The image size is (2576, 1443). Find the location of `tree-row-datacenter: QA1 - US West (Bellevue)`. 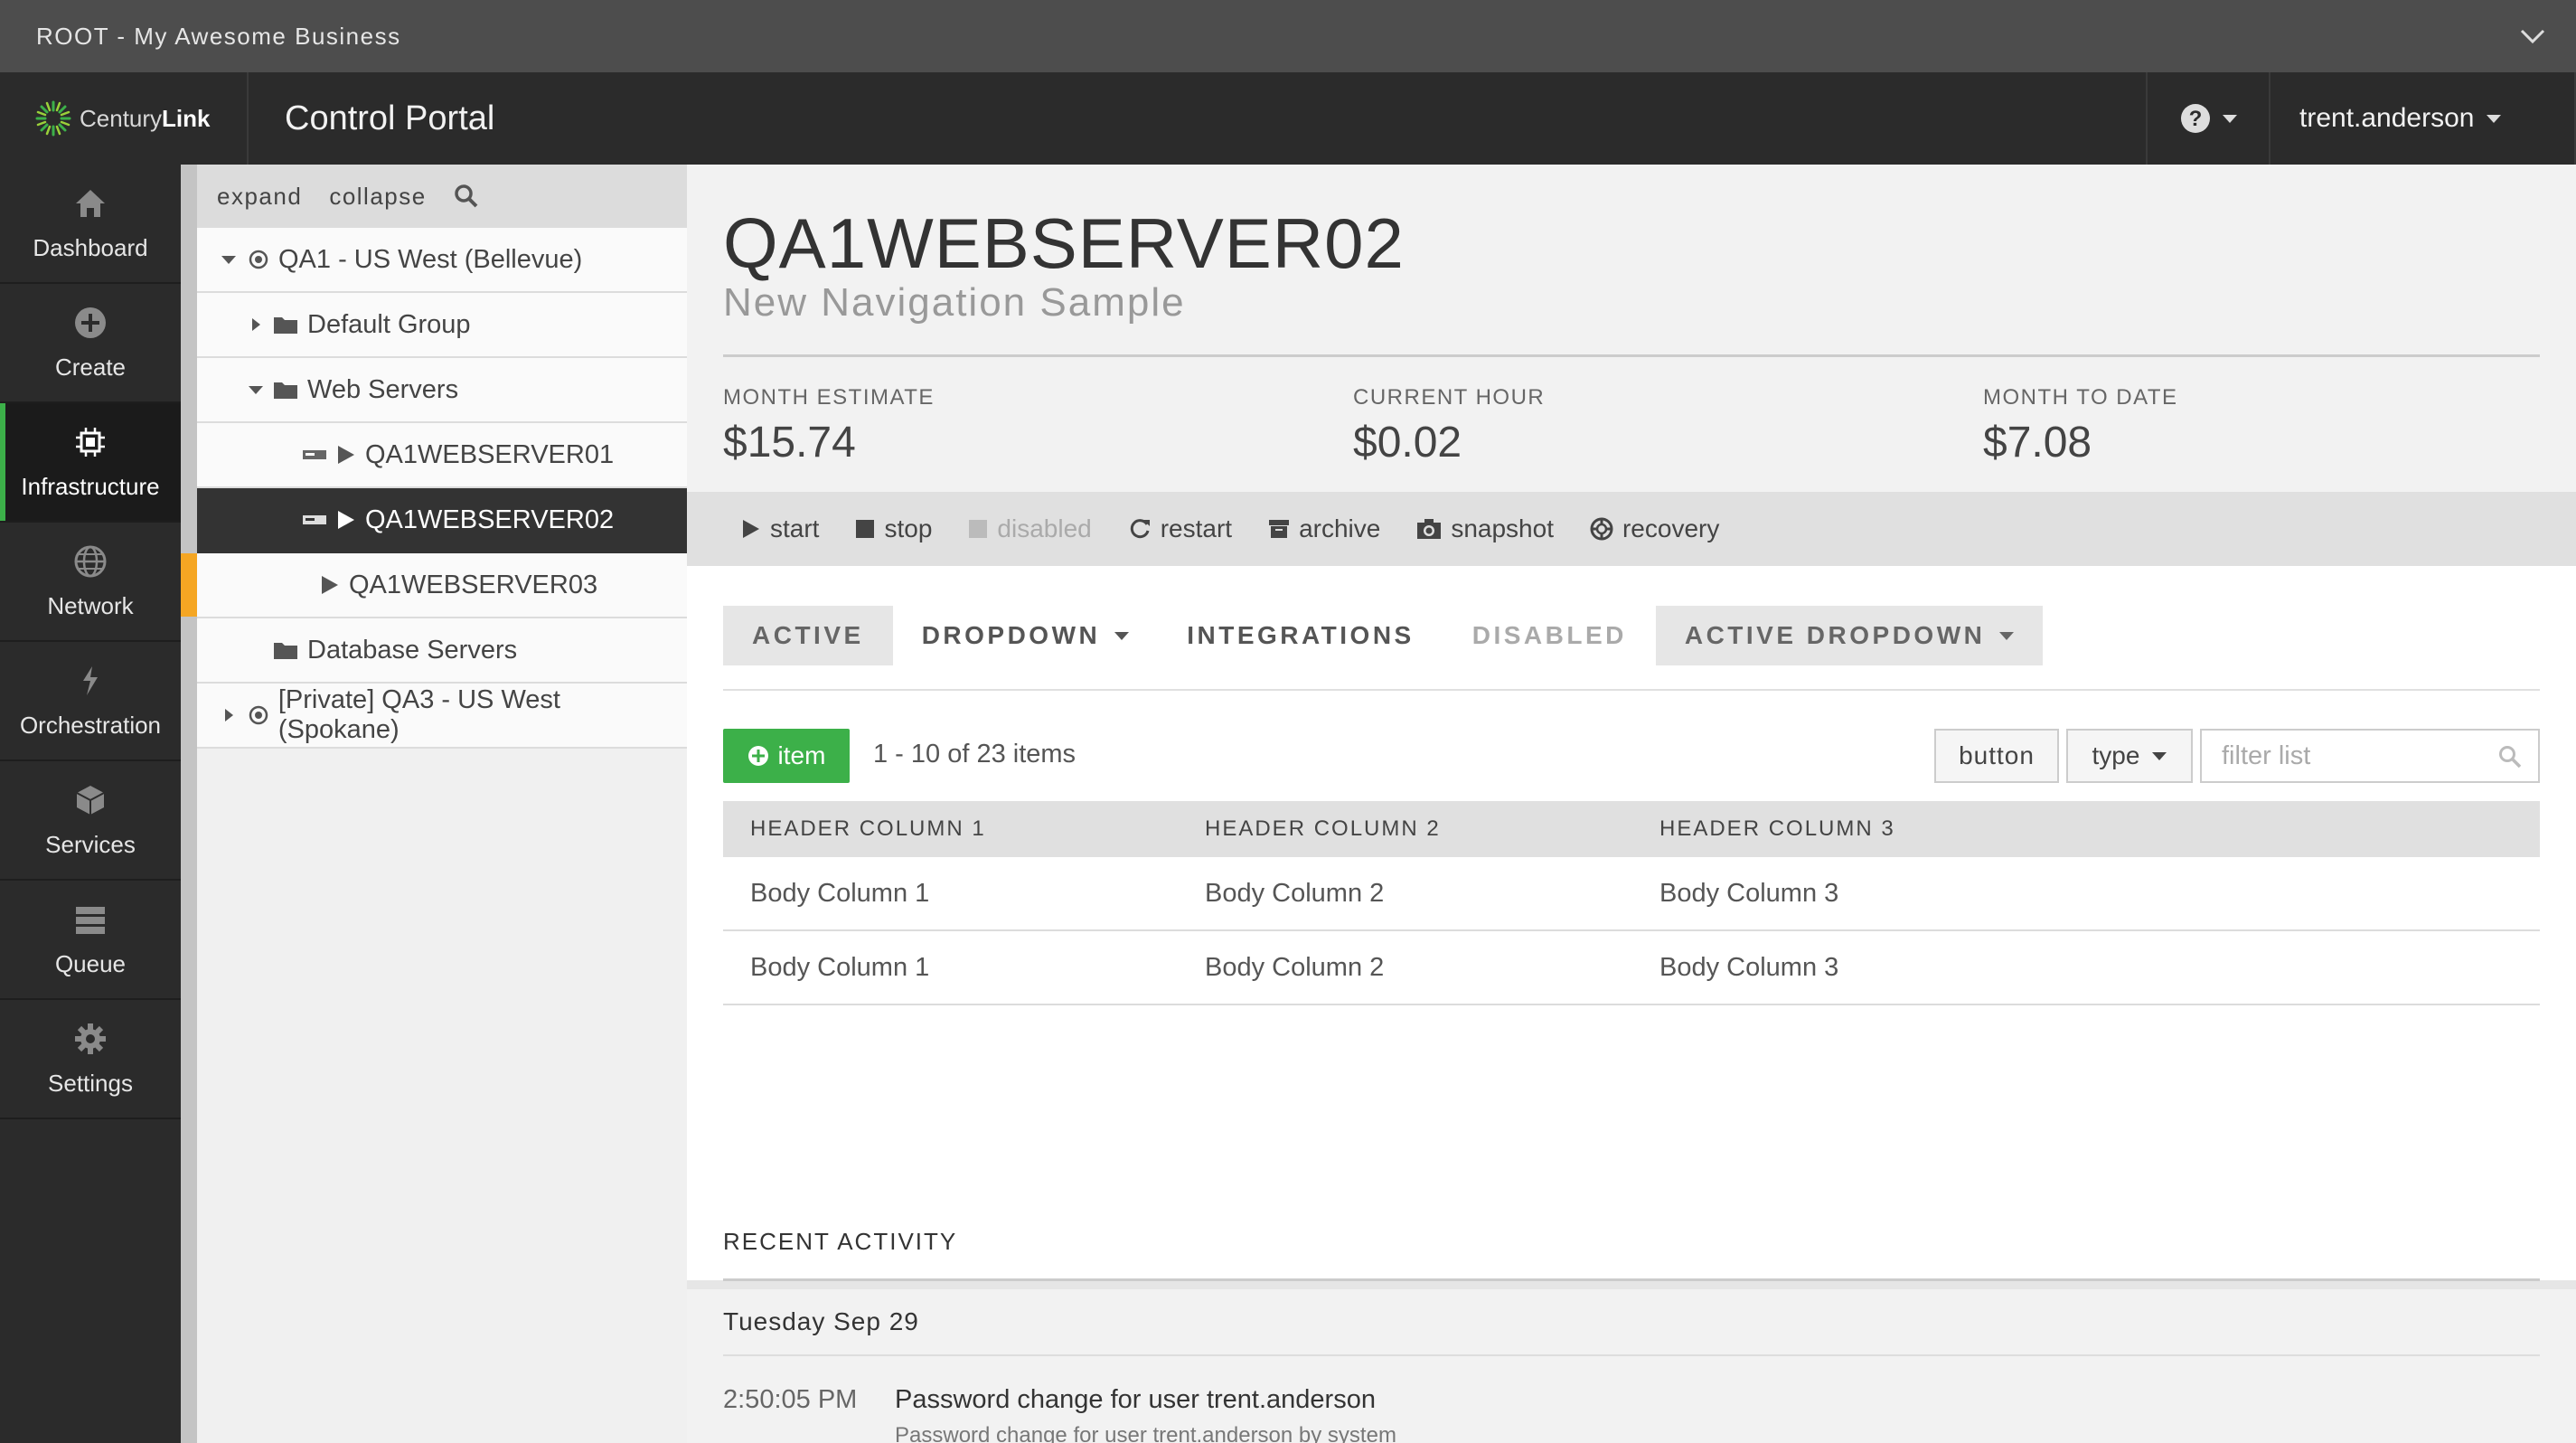

tree-row-datacenter: QA1 - US West (Bellevue) is located at coordinates (442, 260).